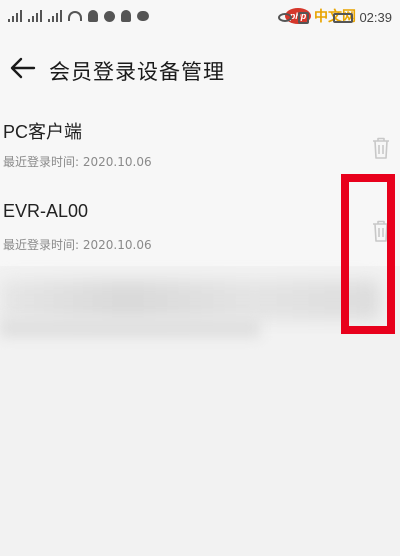  What do you see at coordinates (375, 17) in the screenshot?
I see `status-time: 02:39` at bounding box center [375, 17].